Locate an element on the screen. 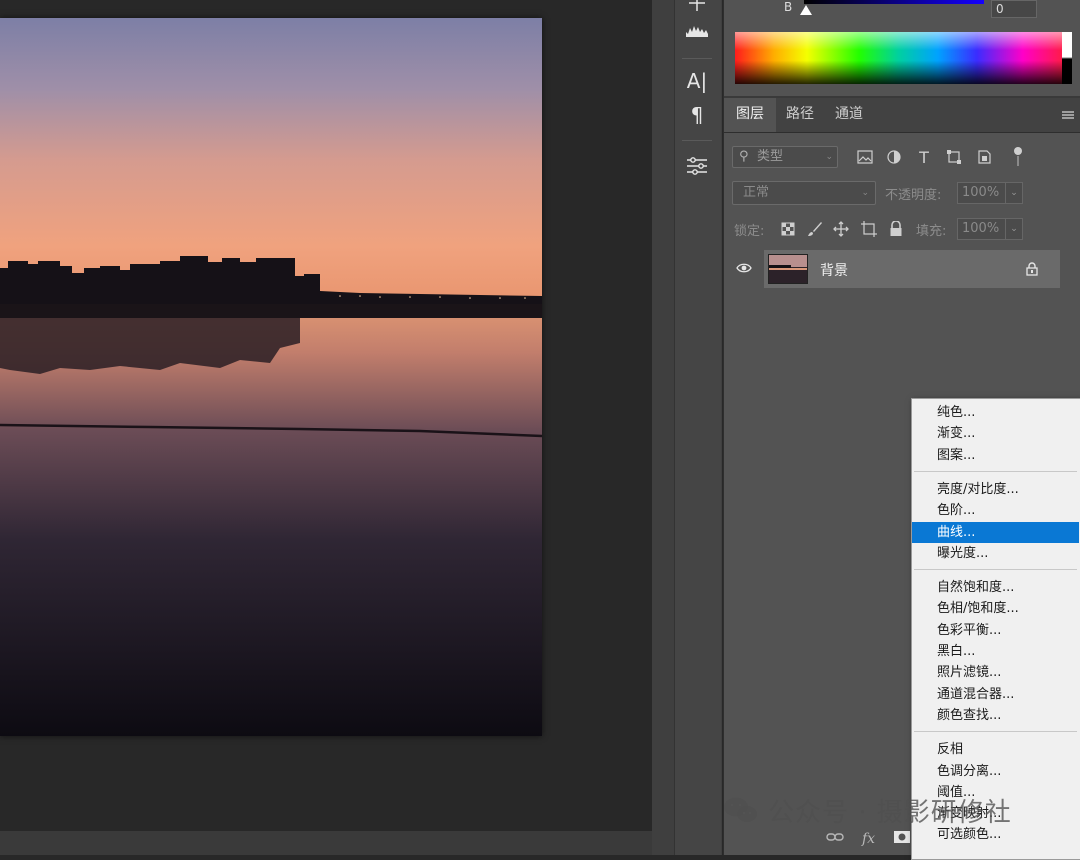 This screenshot has height=860, width=1080. fill-value: 100% is located at coordinates (981, 228).